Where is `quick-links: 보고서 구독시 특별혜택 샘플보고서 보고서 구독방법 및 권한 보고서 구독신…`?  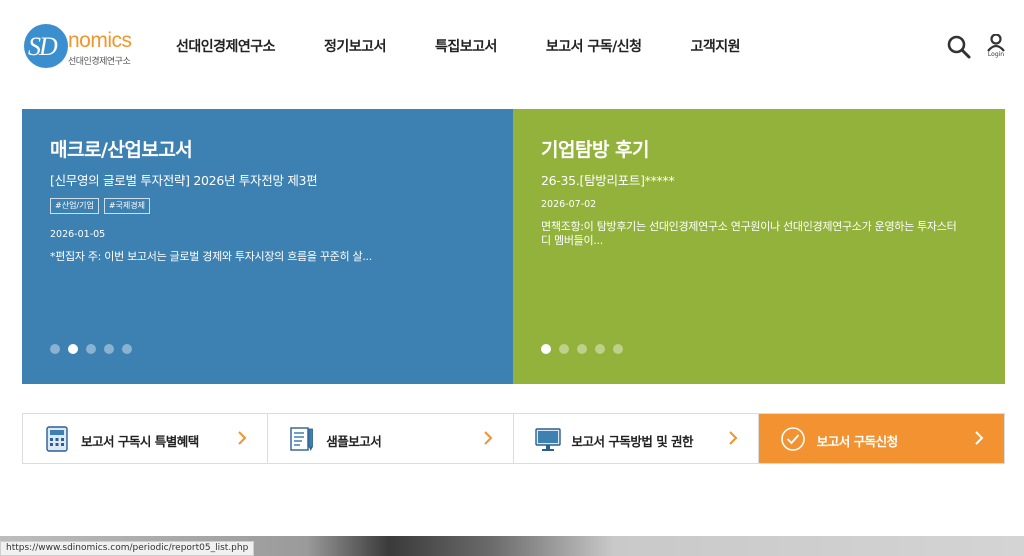
quick-links: 보고서 구독시 특별혜택 샘플보고서 보고서 구독방법 및 권한 보고서 구독신… is located at coordinates (513, 438).